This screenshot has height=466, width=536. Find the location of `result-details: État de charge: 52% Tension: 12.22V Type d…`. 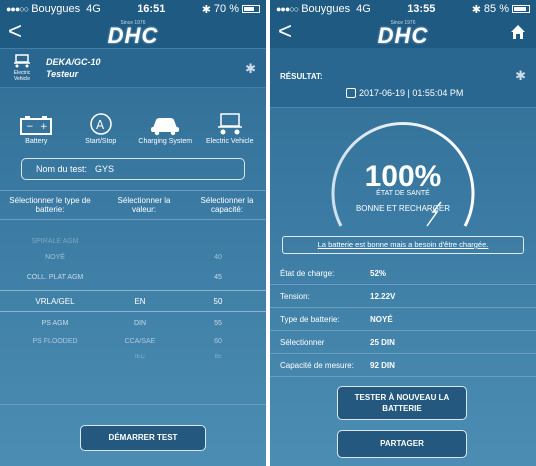

result-details: État de charge: 52% Tension: 12.22V Type d… is located at coordinates (403, 319).